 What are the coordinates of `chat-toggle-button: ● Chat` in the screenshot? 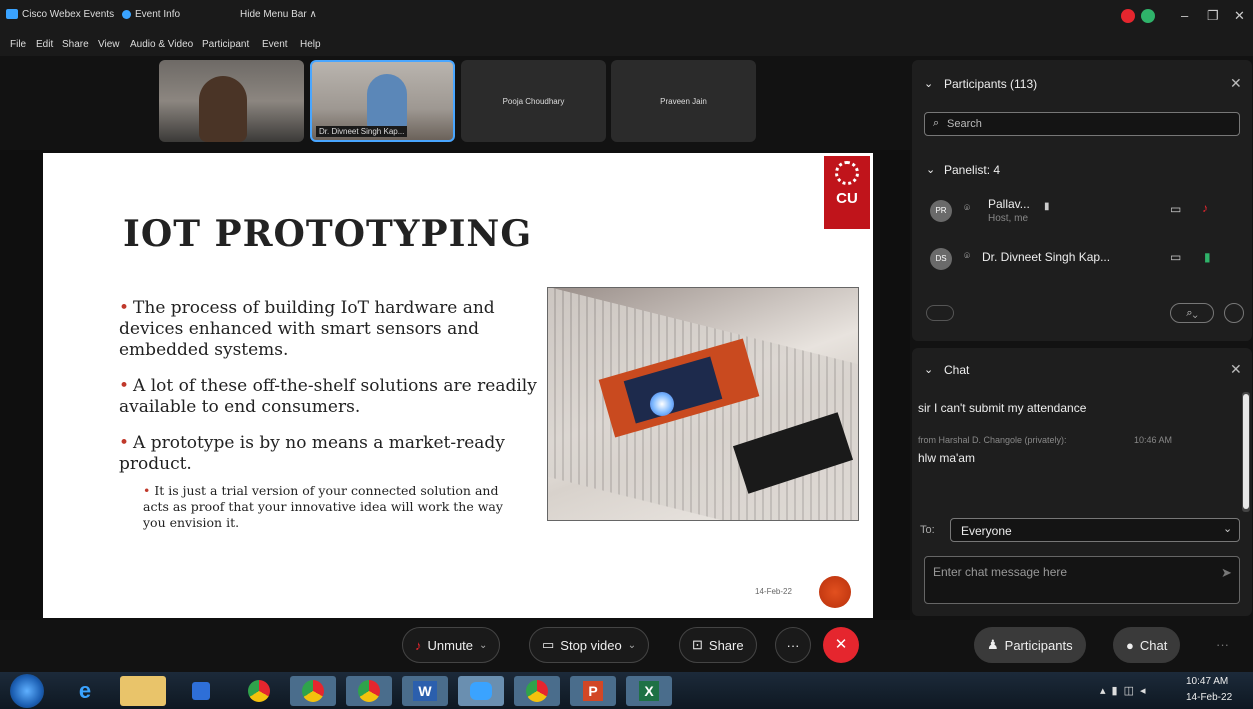 It's located at (1147, 645).